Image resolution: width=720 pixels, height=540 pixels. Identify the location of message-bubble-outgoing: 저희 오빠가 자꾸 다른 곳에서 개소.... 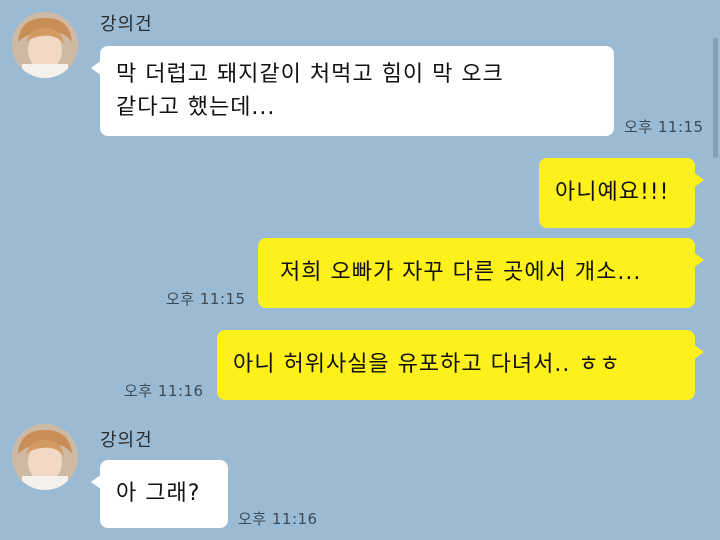
(481, 273).